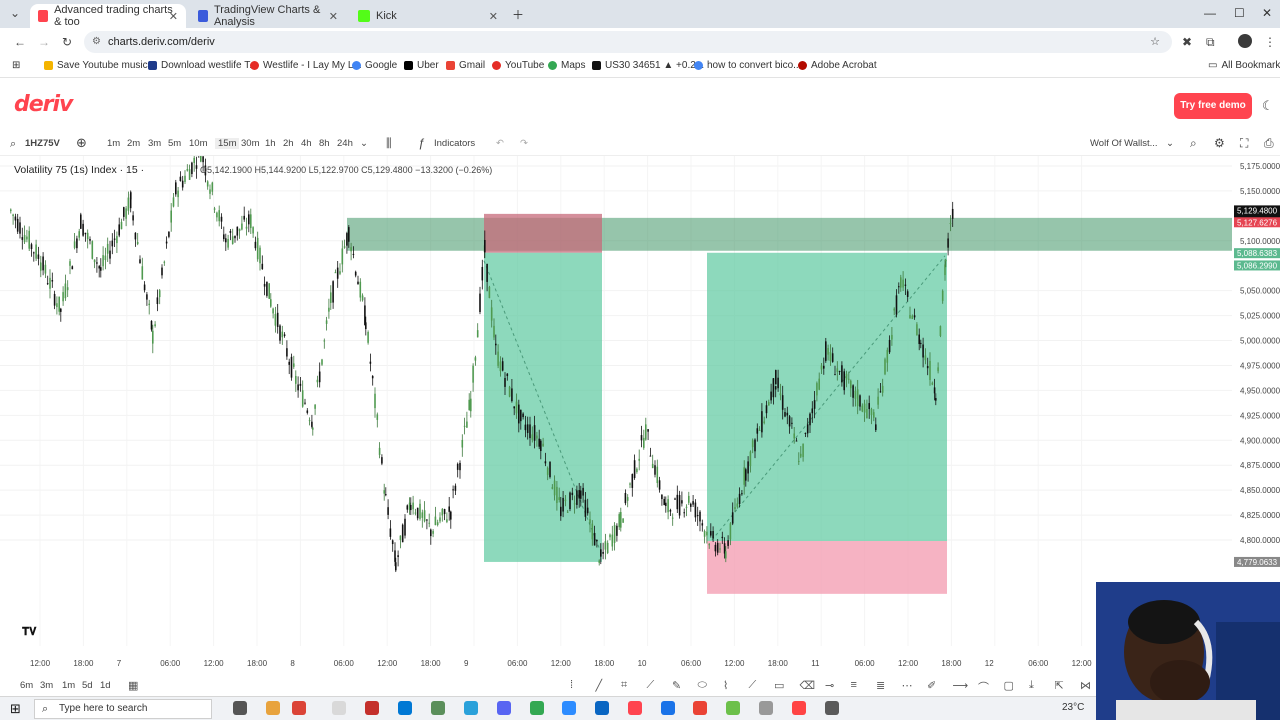 This screenshot has height=720, width=1280. Describe the element at coordinates (421, 65) in the screenshot. I see `bookmark-item: Uber` at that location.